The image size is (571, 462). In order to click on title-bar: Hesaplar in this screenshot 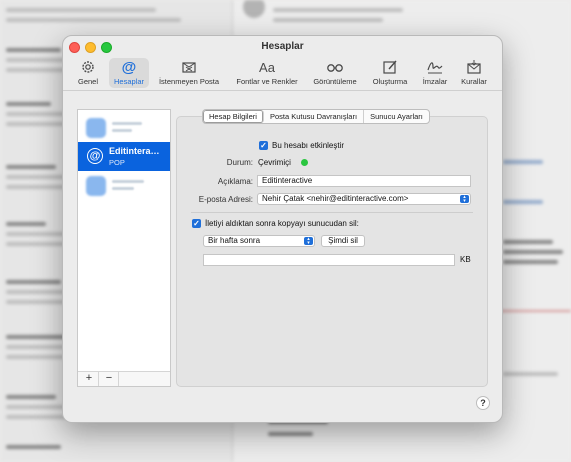, I will do `click(282, 47)`.